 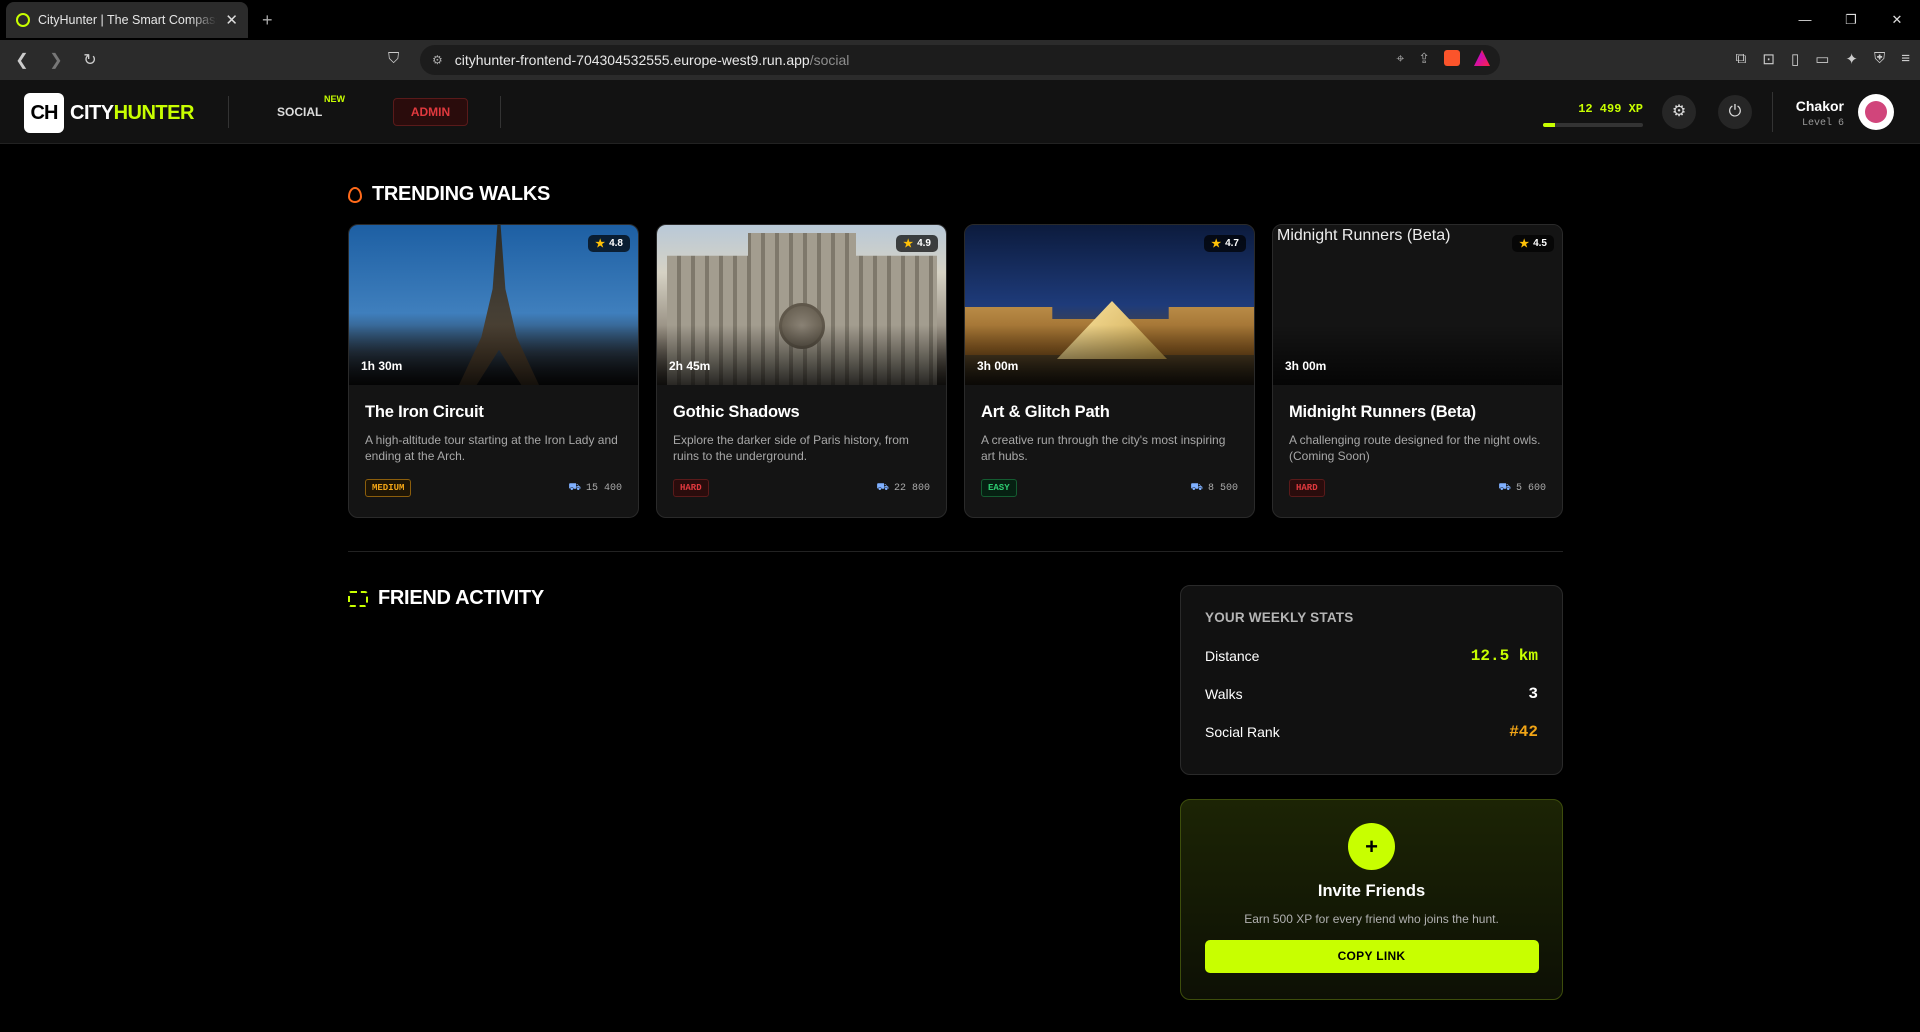 What do you see at coordinates (90, 60) in the screenshot?
I see `reload-icon: ↻` at bounding box center [90, 60].